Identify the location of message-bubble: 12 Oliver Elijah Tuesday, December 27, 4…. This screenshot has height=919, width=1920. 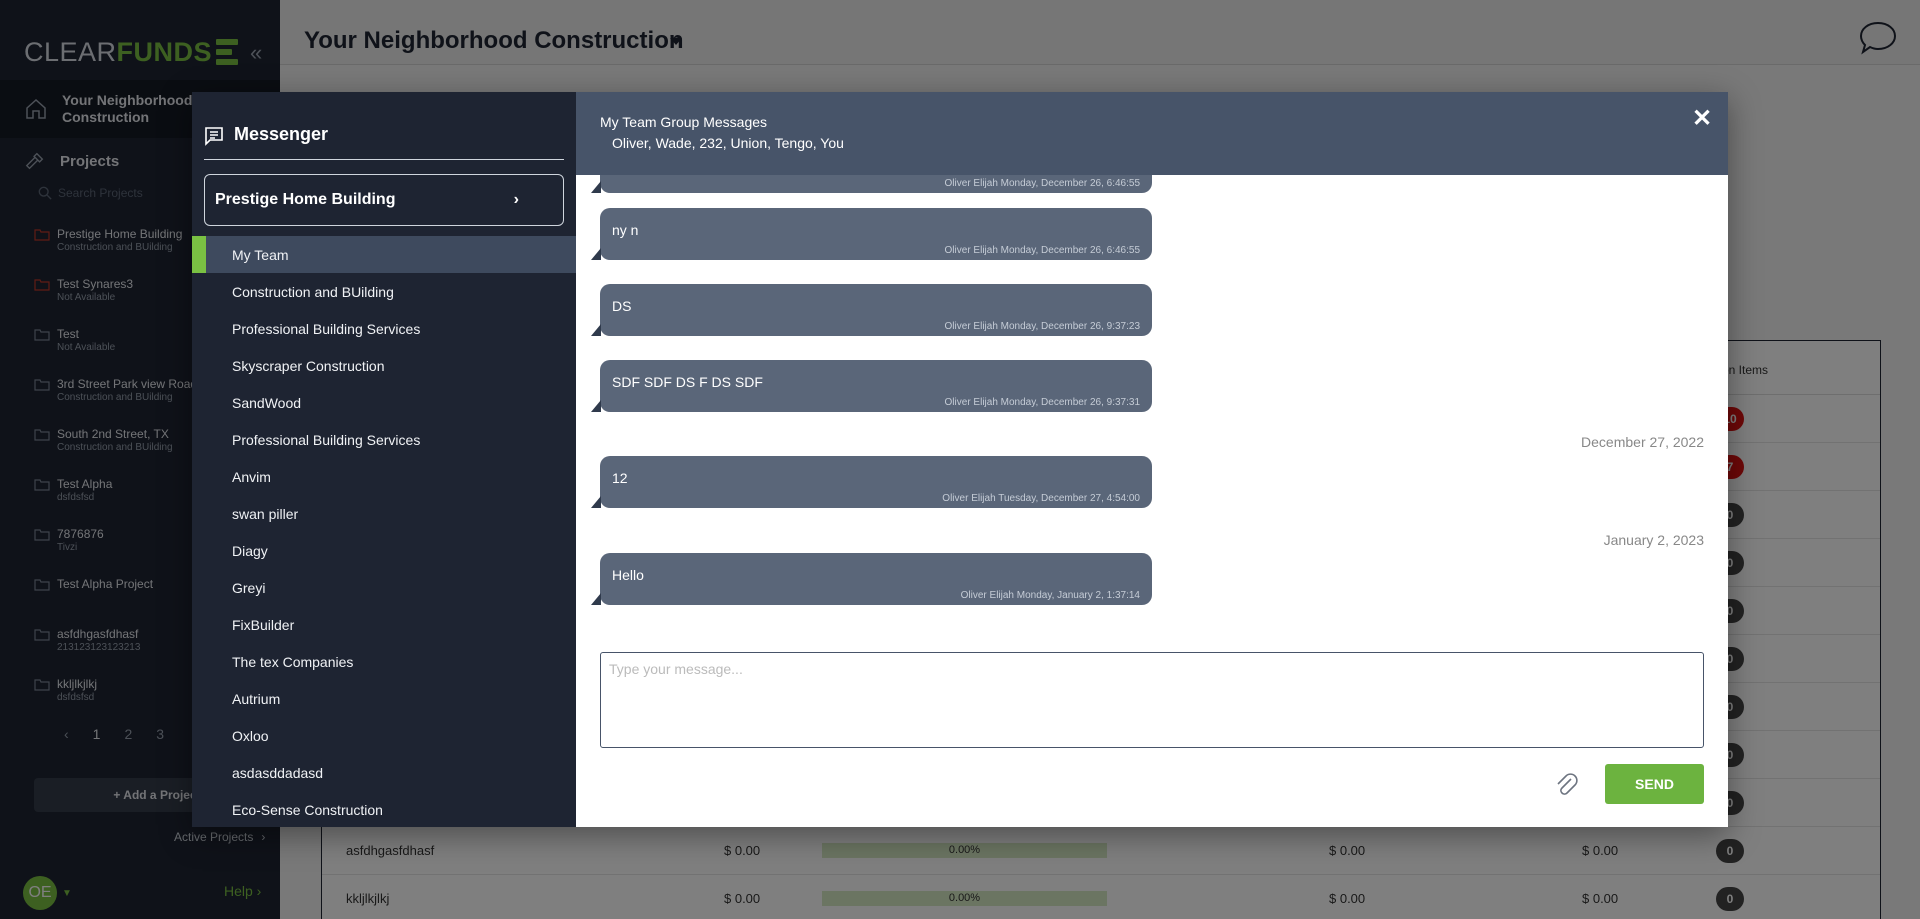
(871, 482).